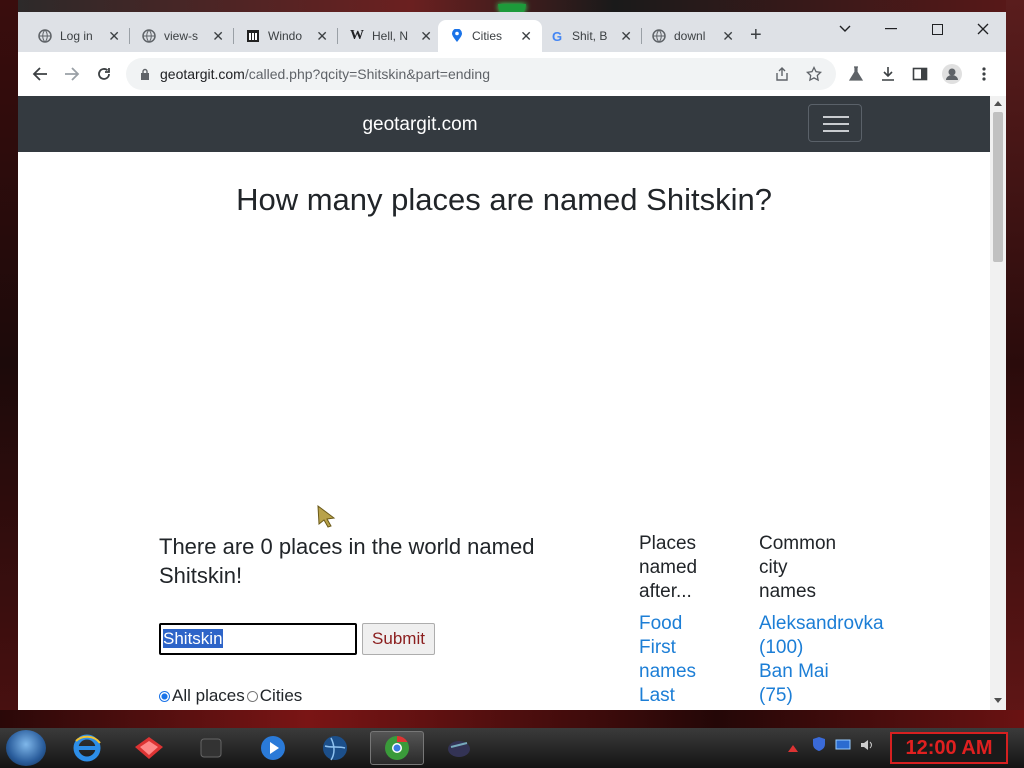 This screenshot has height=768, width=1024. I want to click on tab-title: Windo, so click(285, 36).